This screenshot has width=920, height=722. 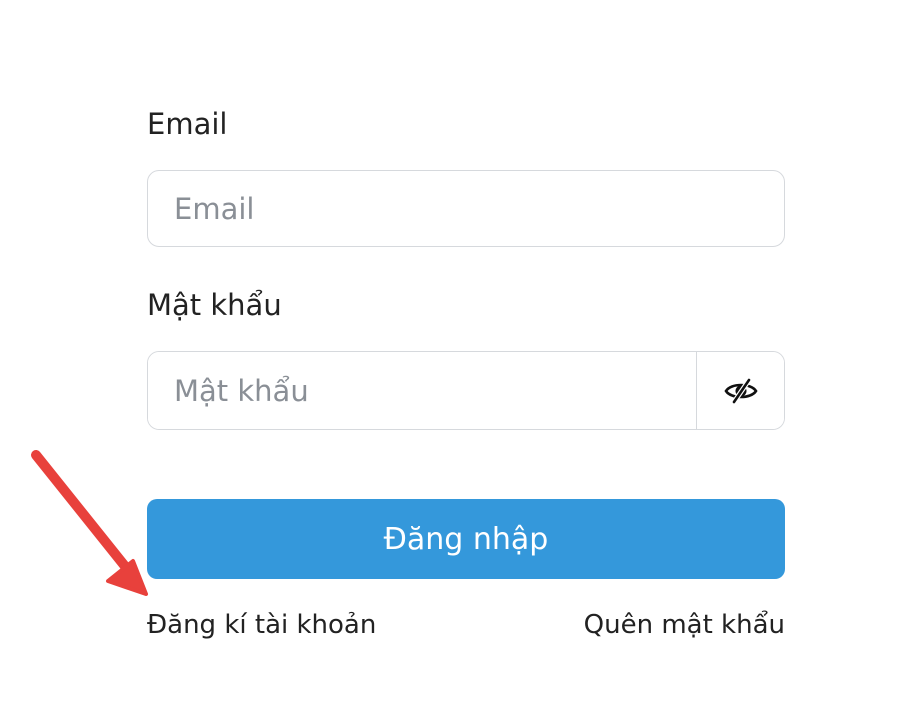 I want to click on eye-slash-icon, so click(x=740, y=390).